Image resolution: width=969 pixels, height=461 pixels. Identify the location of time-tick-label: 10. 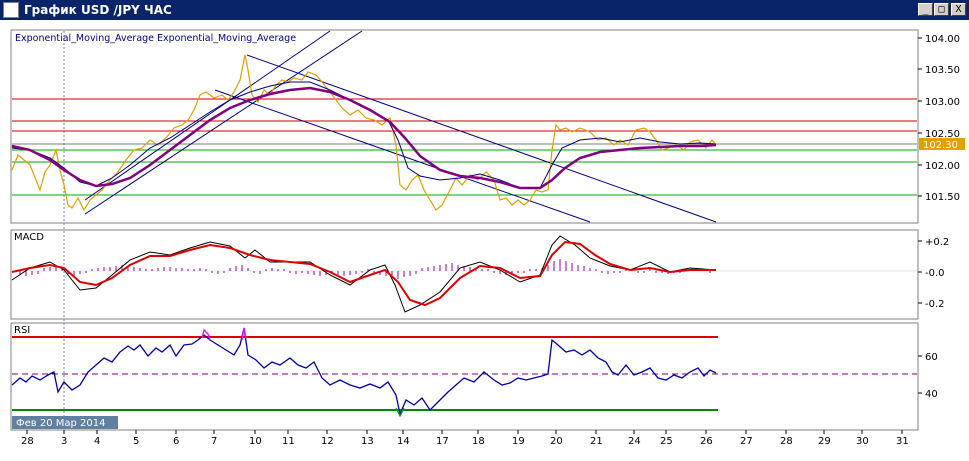
(255, 441).